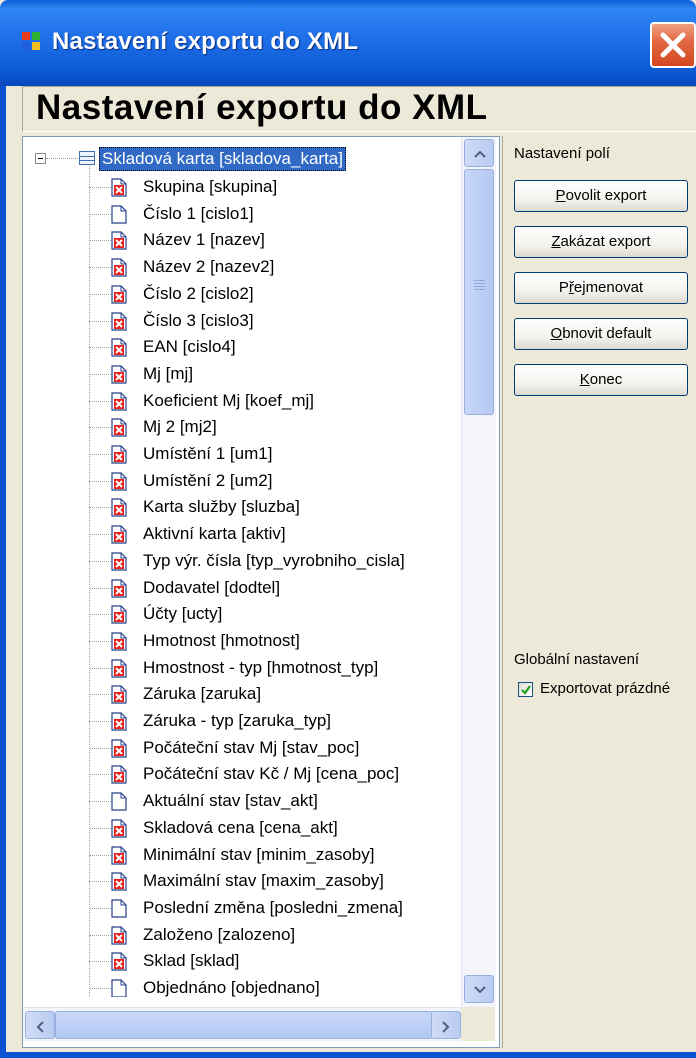 This screenshot has width=696, height=1058. I want to click on rename-button: Přejmenovat, so click(601, 288).